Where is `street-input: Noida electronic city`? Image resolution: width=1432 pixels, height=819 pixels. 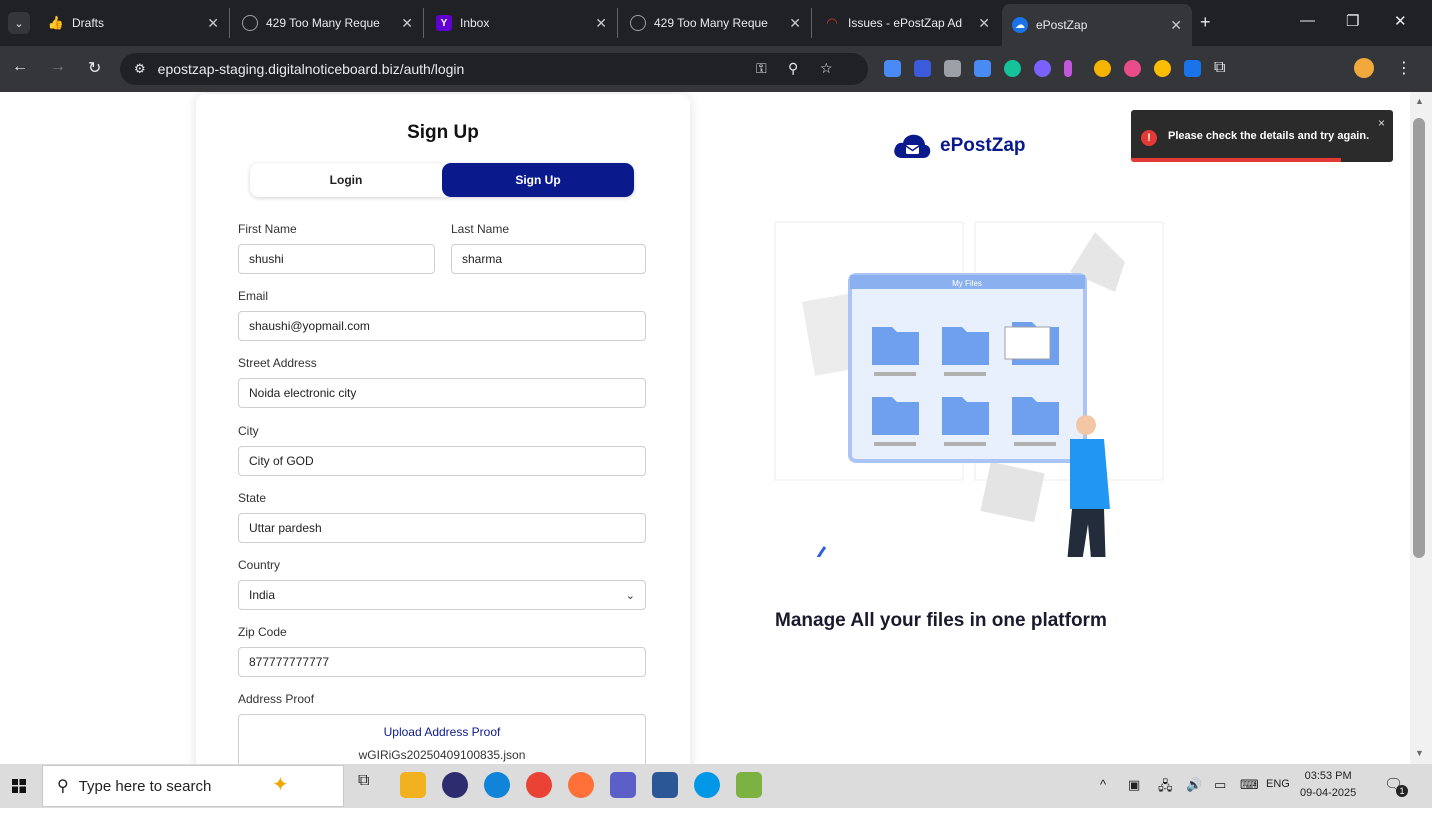 street-input: Noida electronic city is located at coordinates (442, 393).